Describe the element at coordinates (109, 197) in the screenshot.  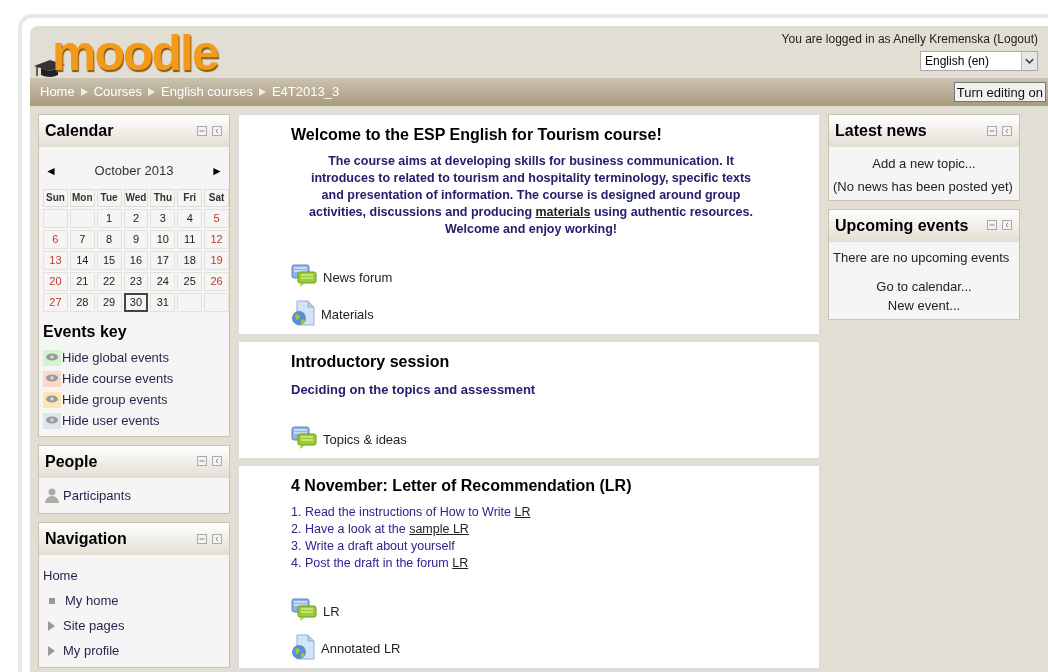
I see `weekday-header: Tue` at that location.